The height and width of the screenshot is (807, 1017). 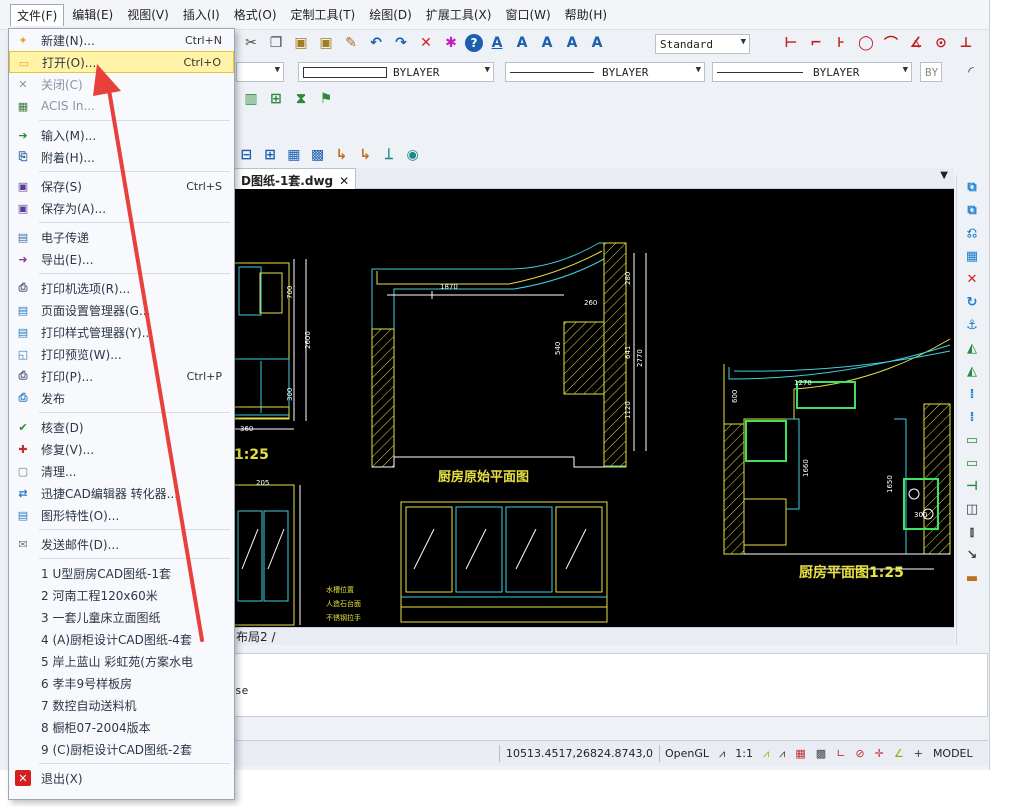 I want to click on layer-combo: ▼, so click(x=260, y=72).